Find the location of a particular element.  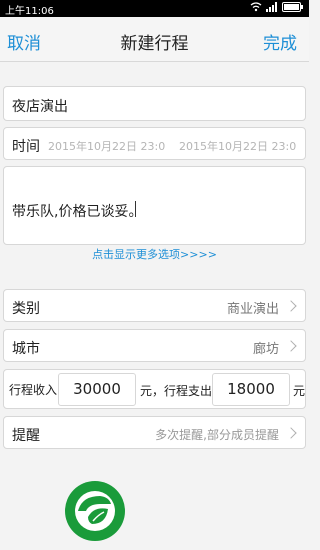

name-field: 夜店演出 is located at coordinates (154, 103).